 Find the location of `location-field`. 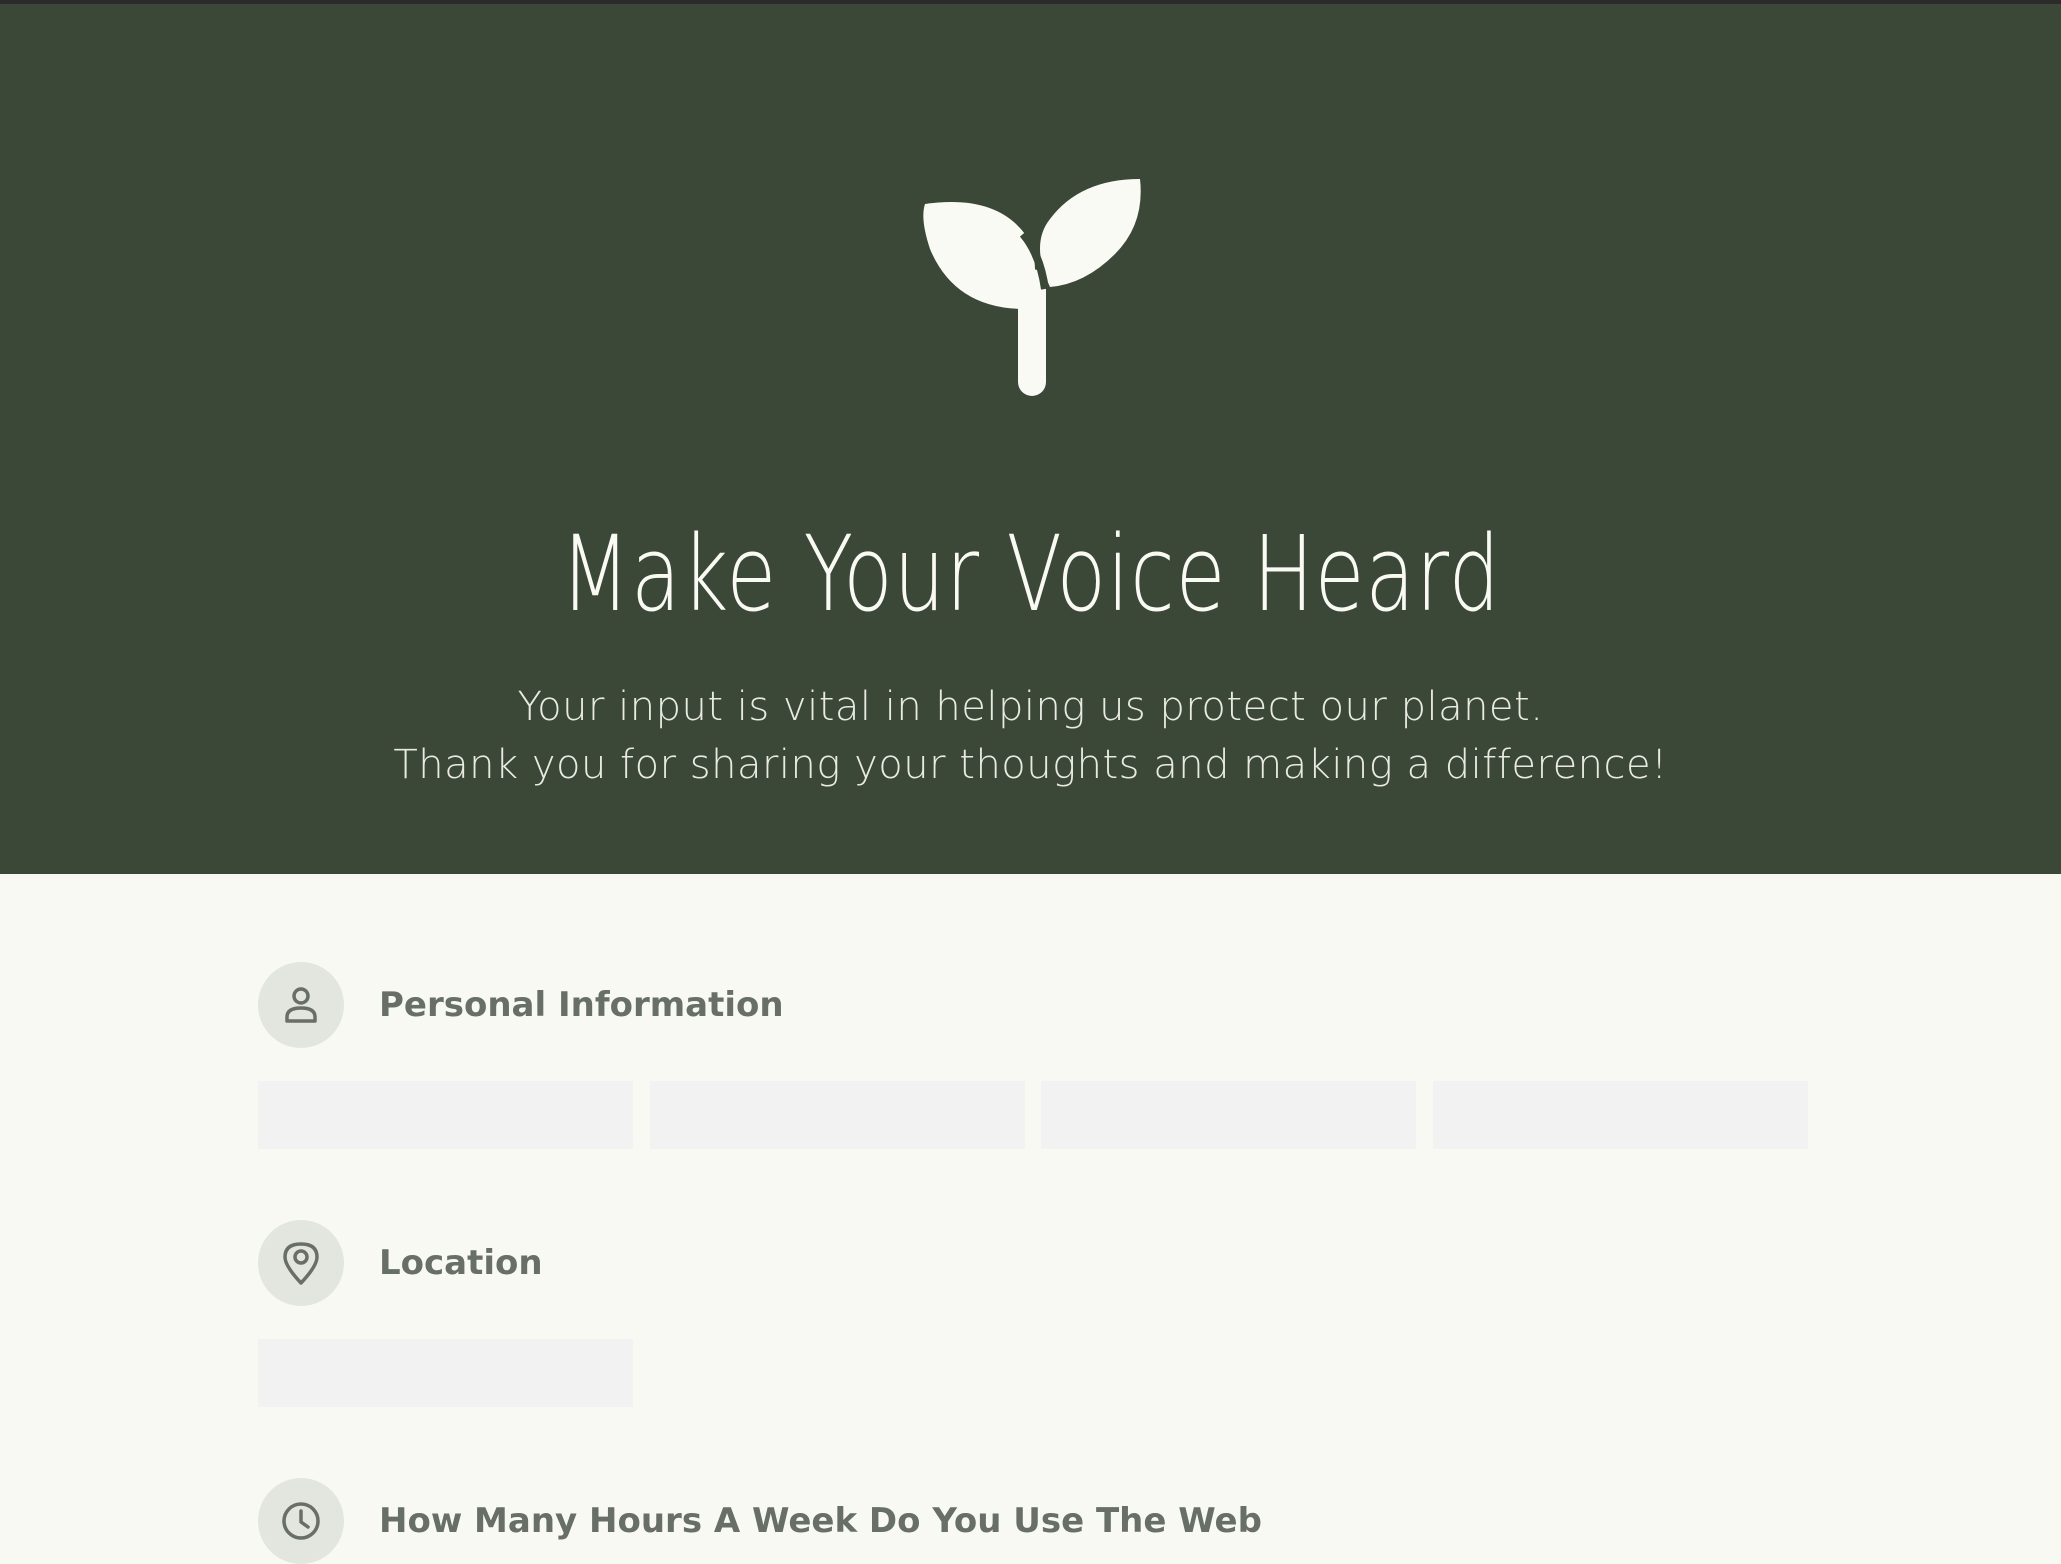

location-field is located at coordinates (445, 1373).